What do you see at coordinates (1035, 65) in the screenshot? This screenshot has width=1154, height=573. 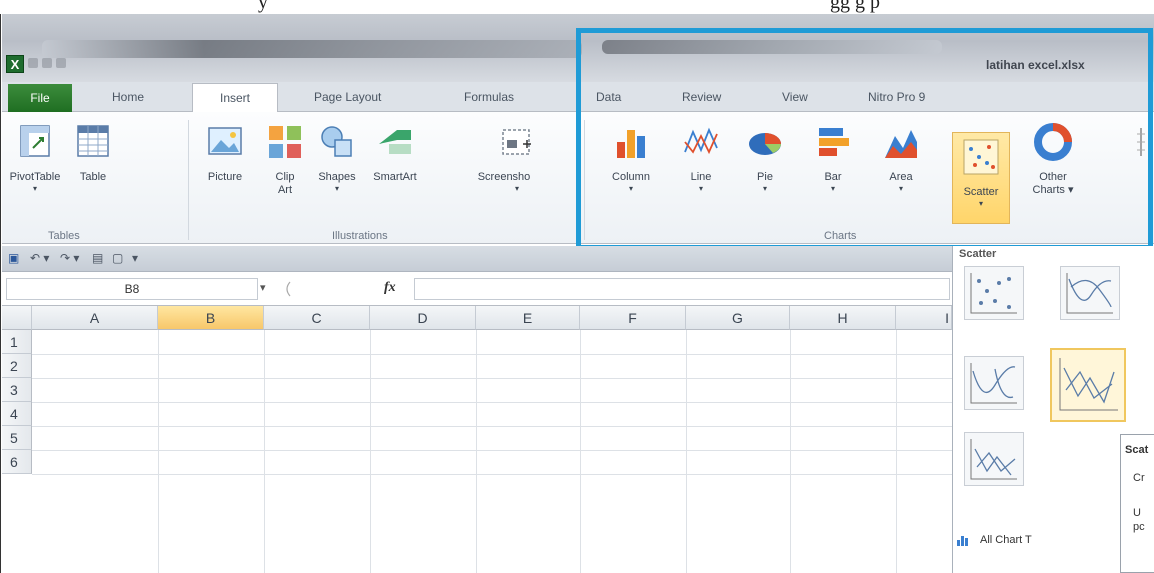 I see `window-title: latihan excel.xlsx` at bounding box center [1035, 65].